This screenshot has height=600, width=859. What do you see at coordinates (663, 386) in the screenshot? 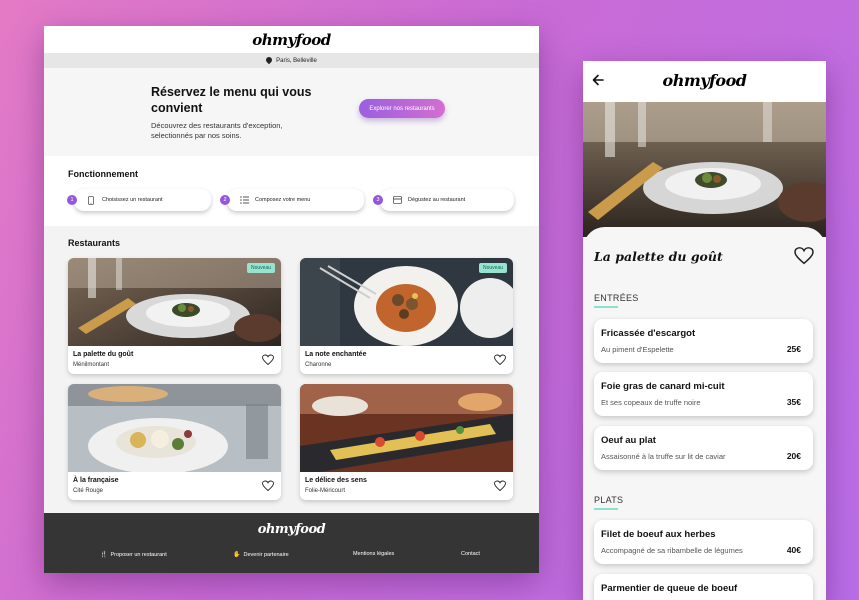
I see `dish-name: Foie gras de canard mi-cuit` at bounding box center [663, 386].